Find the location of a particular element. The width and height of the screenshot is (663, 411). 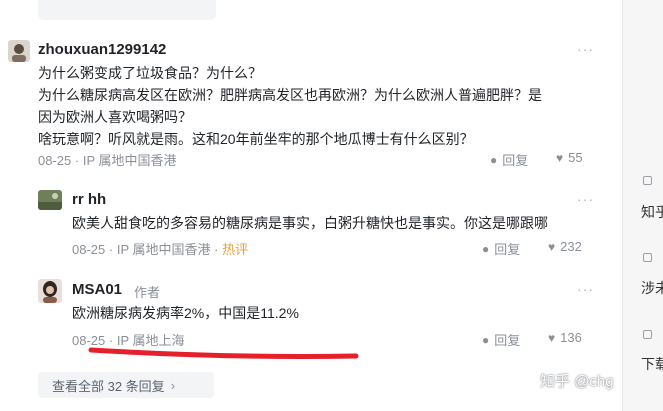

comment-username: MSA01 is located at coordinates (97, 289).